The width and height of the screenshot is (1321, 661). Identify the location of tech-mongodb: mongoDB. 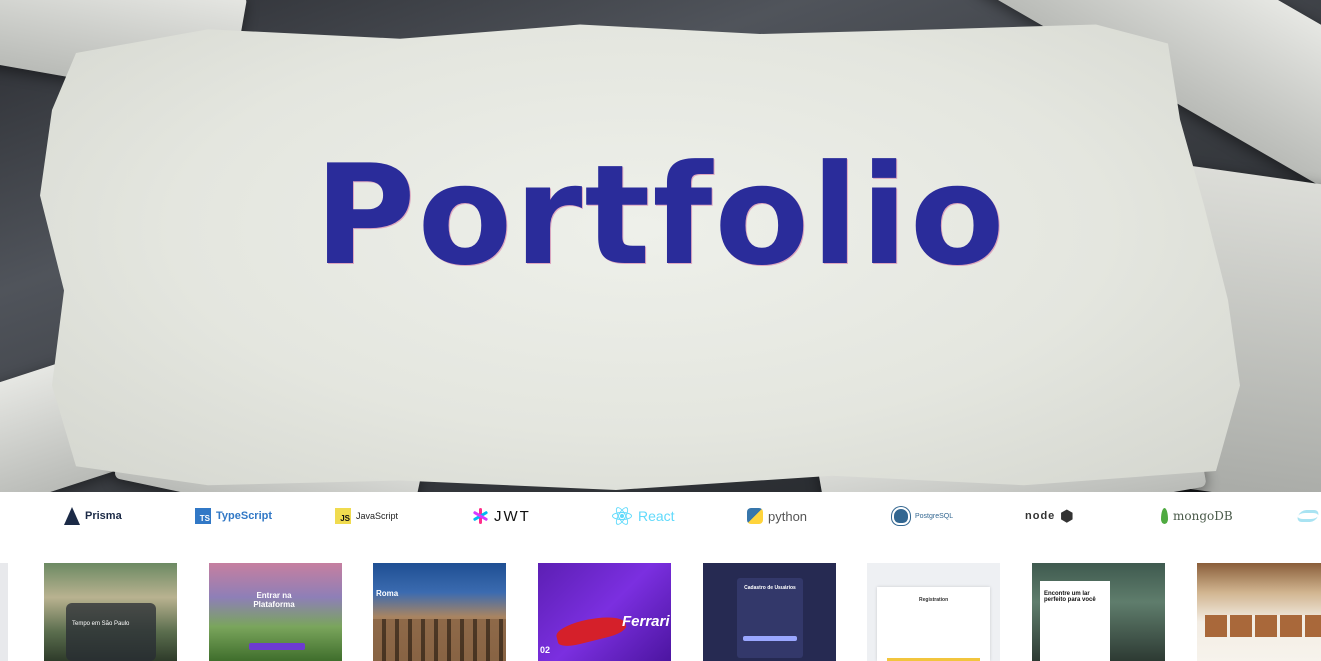
(1197, 516).